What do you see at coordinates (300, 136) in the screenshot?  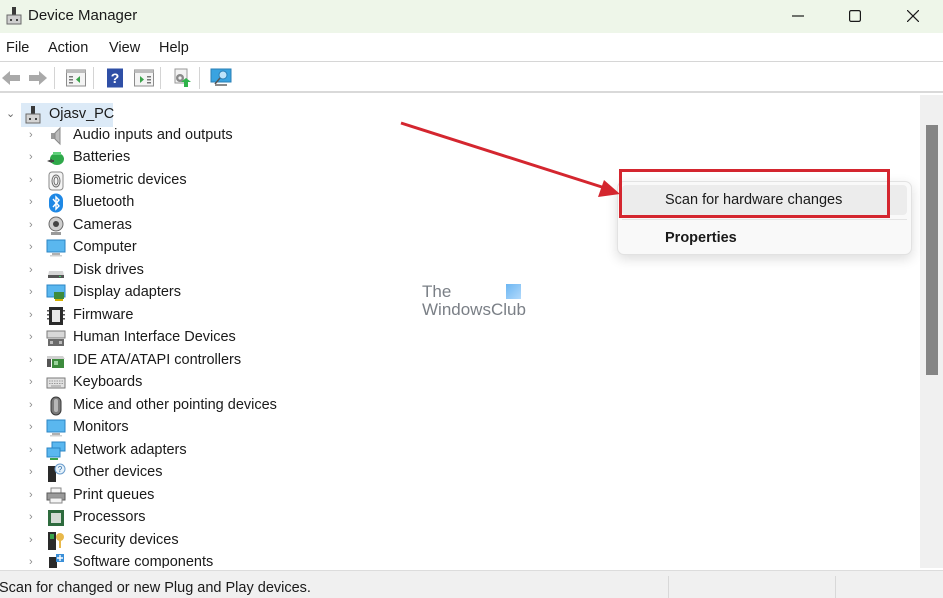 I see `tree-item-audio: › Audio inputs and outputs` at bounding box center [300, 136].